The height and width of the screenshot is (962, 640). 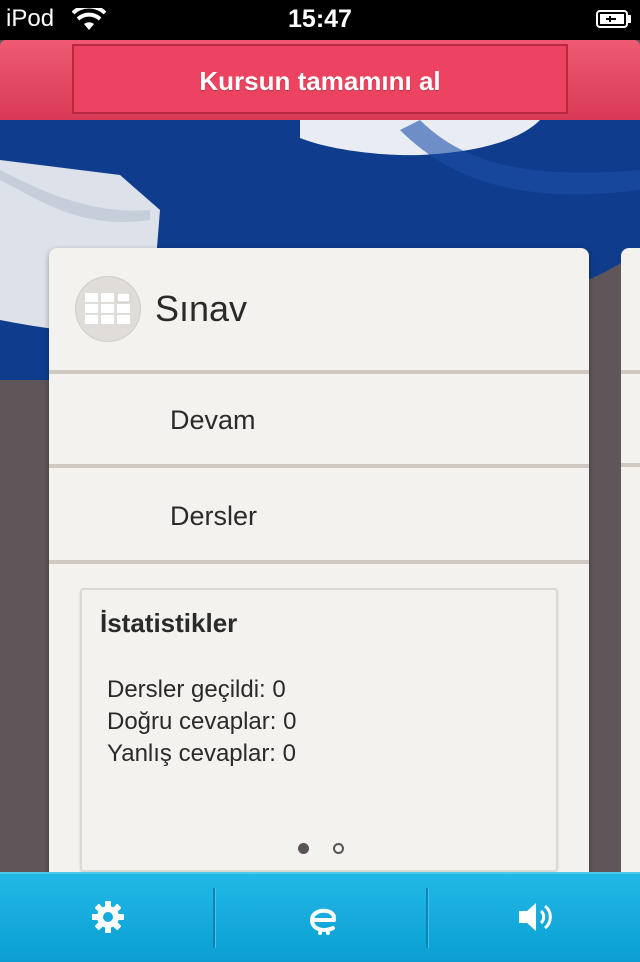 I want to click on language-button, so click(x=321, y=918).